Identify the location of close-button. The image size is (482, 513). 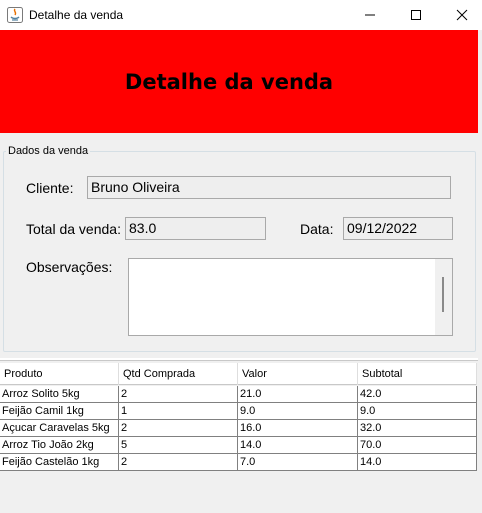
(460, 15).